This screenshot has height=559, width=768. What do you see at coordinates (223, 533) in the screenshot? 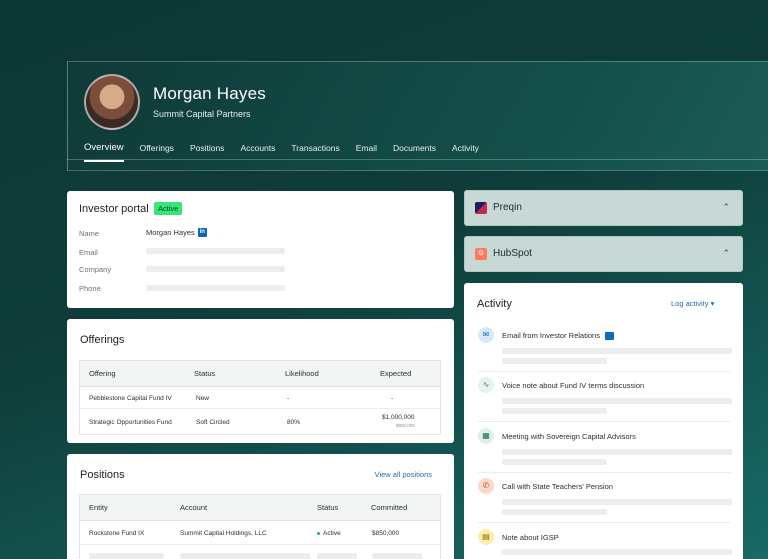
I see `position-account: Summit Capital Holdings, LLC` at bounding box center [223, 533].